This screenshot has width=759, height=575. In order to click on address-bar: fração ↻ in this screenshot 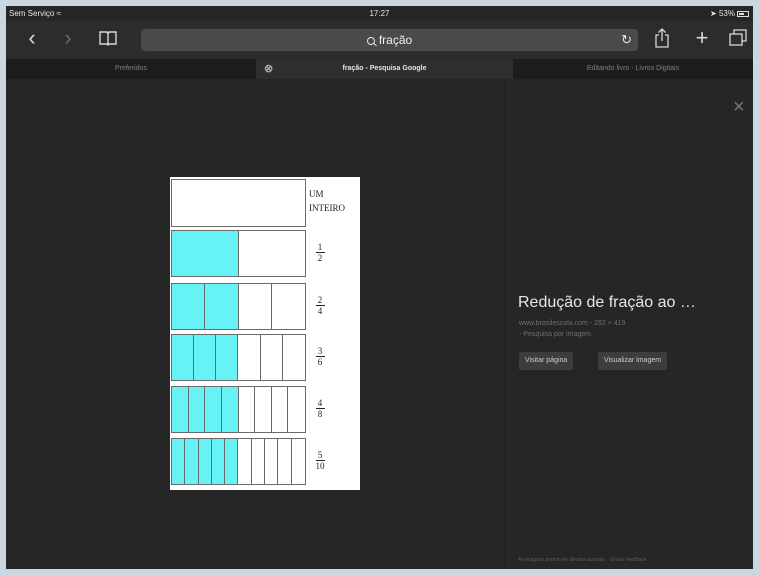, I will do `click(389, 40)`.